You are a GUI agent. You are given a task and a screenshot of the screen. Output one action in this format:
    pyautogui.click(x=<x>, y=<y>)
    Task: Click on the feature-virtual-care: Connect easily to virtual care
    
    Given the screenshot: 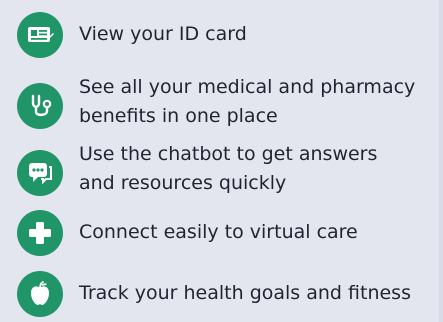 What is the action you would take?
    pyautogui.click(x=221, y=233)
    